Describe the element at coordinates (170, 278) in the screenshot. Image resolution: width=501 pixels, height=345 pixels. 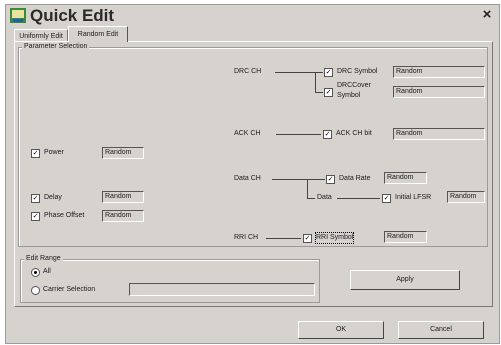
I see `edit-range-group: Edit Range All Carrier Selection` at that location.